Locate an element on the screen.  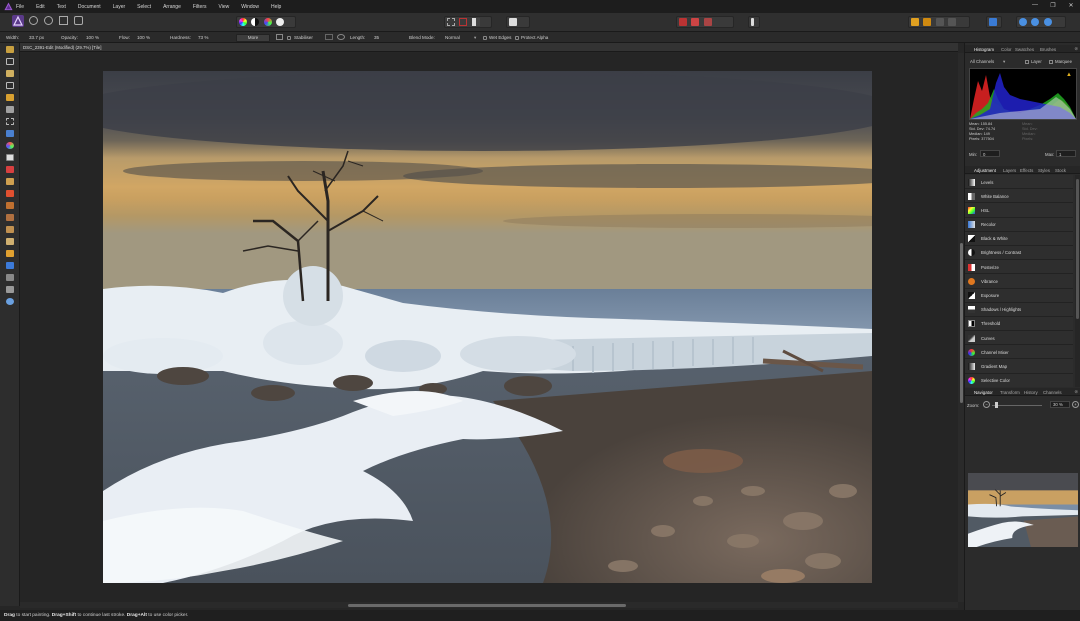
menu-view: View is located at coordinates (224, 7).